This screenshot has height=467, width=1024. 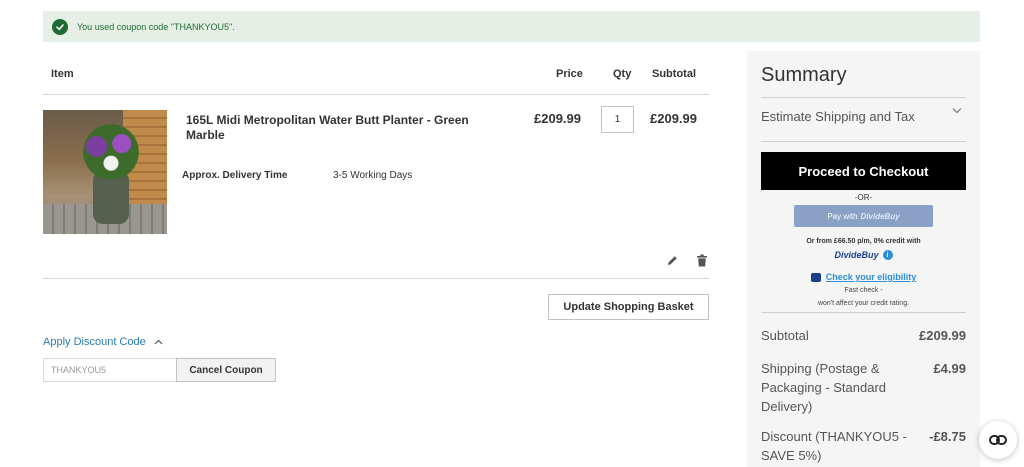 I want to click on discount-code-input: THANKYOU5, so click(x=110, y=370).